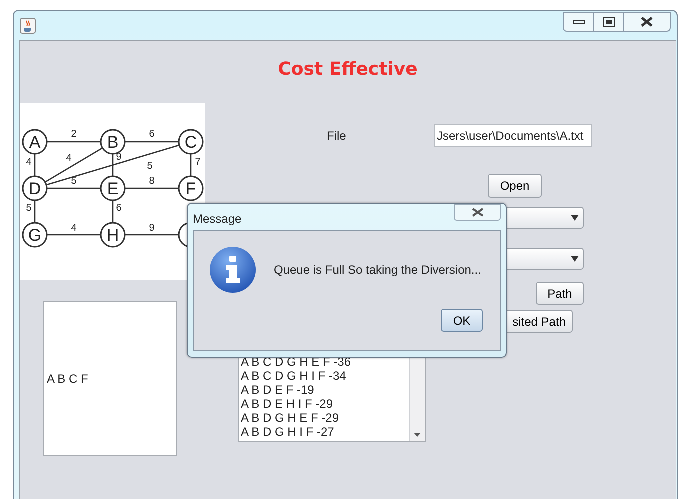  What do you see at coordinates (198, 162) in the screenshot?
I see `edge-weight: 7` at bounding box center [198, 162].